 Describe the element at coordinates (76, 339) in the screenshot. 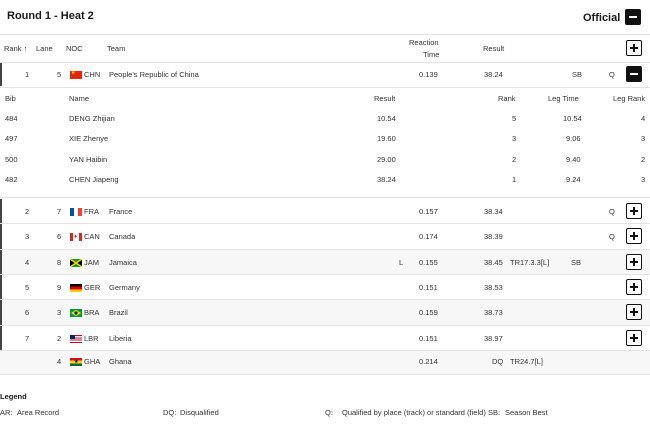

I see `flag-lbr-icon` at that location.